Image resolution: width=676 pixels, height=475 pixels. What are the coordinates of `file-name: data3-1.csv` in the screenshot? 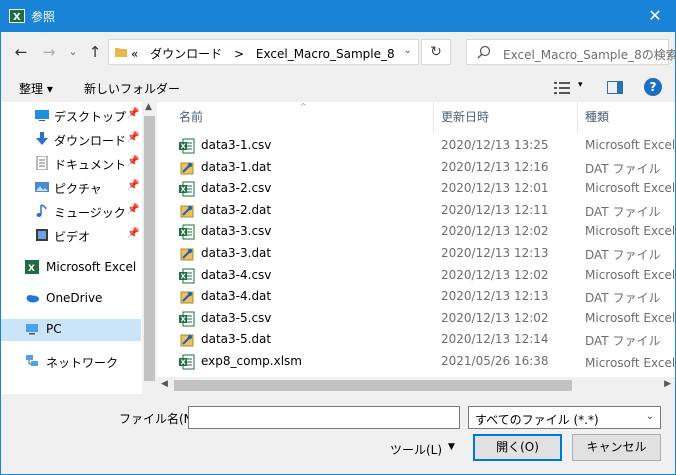 It's located at (236, 145).